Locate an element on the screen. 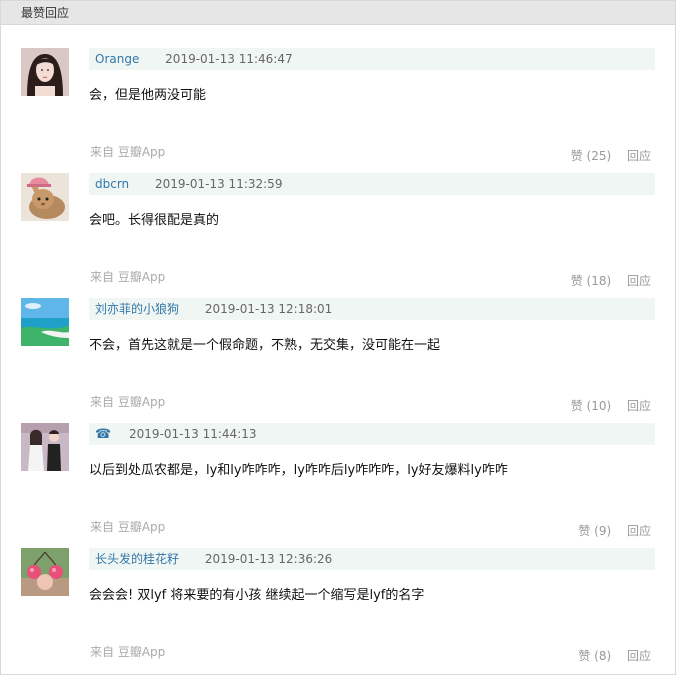 The image size is (678, 676). comment-actions: 赞 (9) 回应 is located at coordinates (614, 530).